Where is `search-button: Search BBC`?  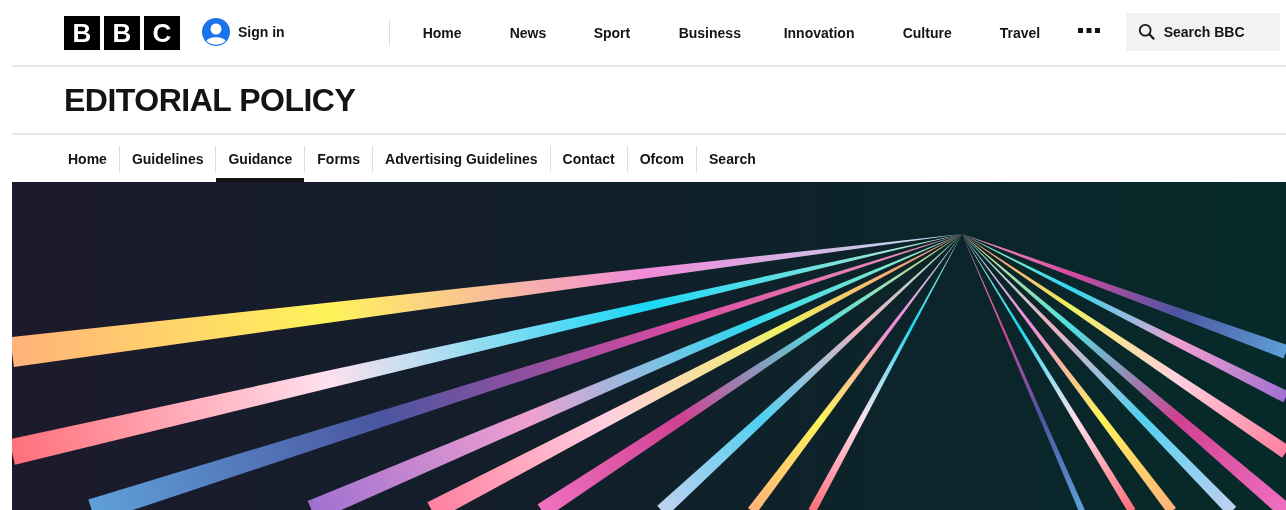
search-button: Search BBC is located at coordinates (1202, 31).